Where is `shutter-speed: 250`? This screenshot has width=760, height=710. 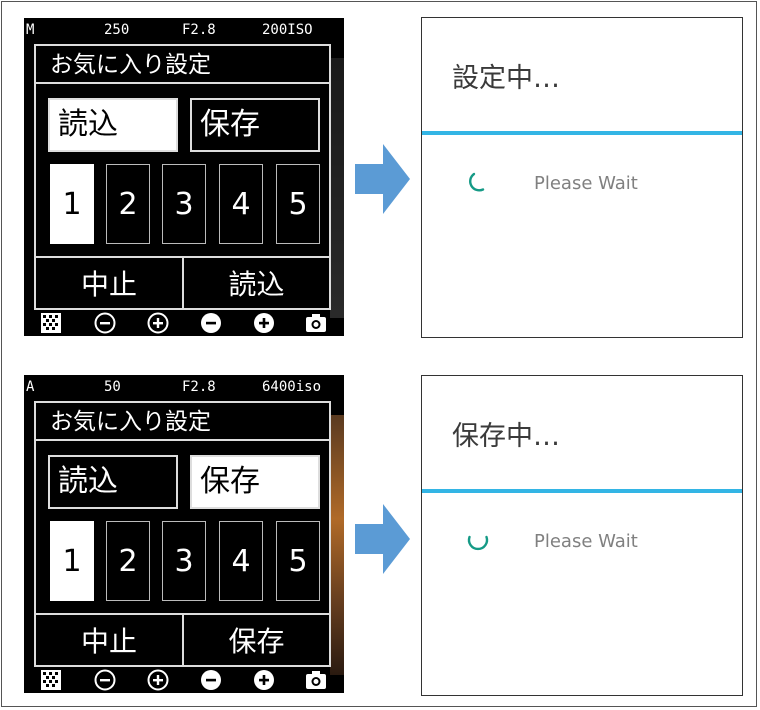
shutter-speed: 250 is located at coordinates (117, 30).